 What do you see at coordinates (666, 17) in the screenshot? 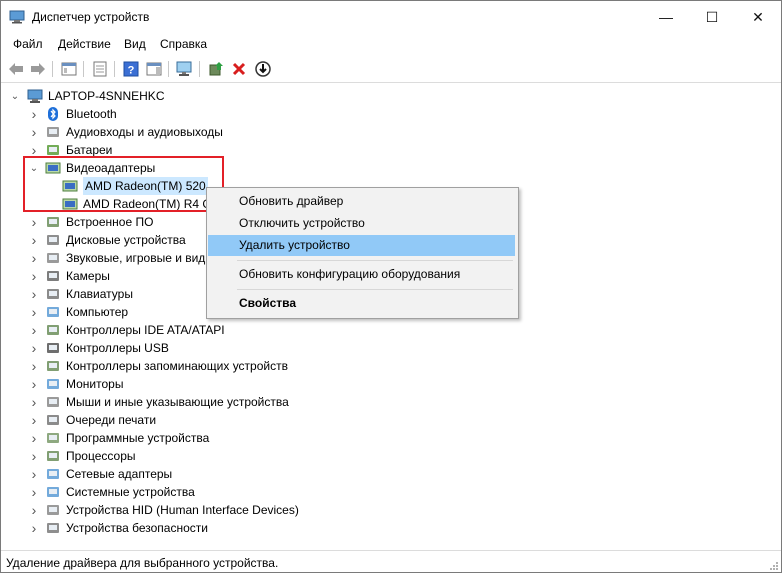
I see `minimize-button: —` at bounding box center [666, 17].